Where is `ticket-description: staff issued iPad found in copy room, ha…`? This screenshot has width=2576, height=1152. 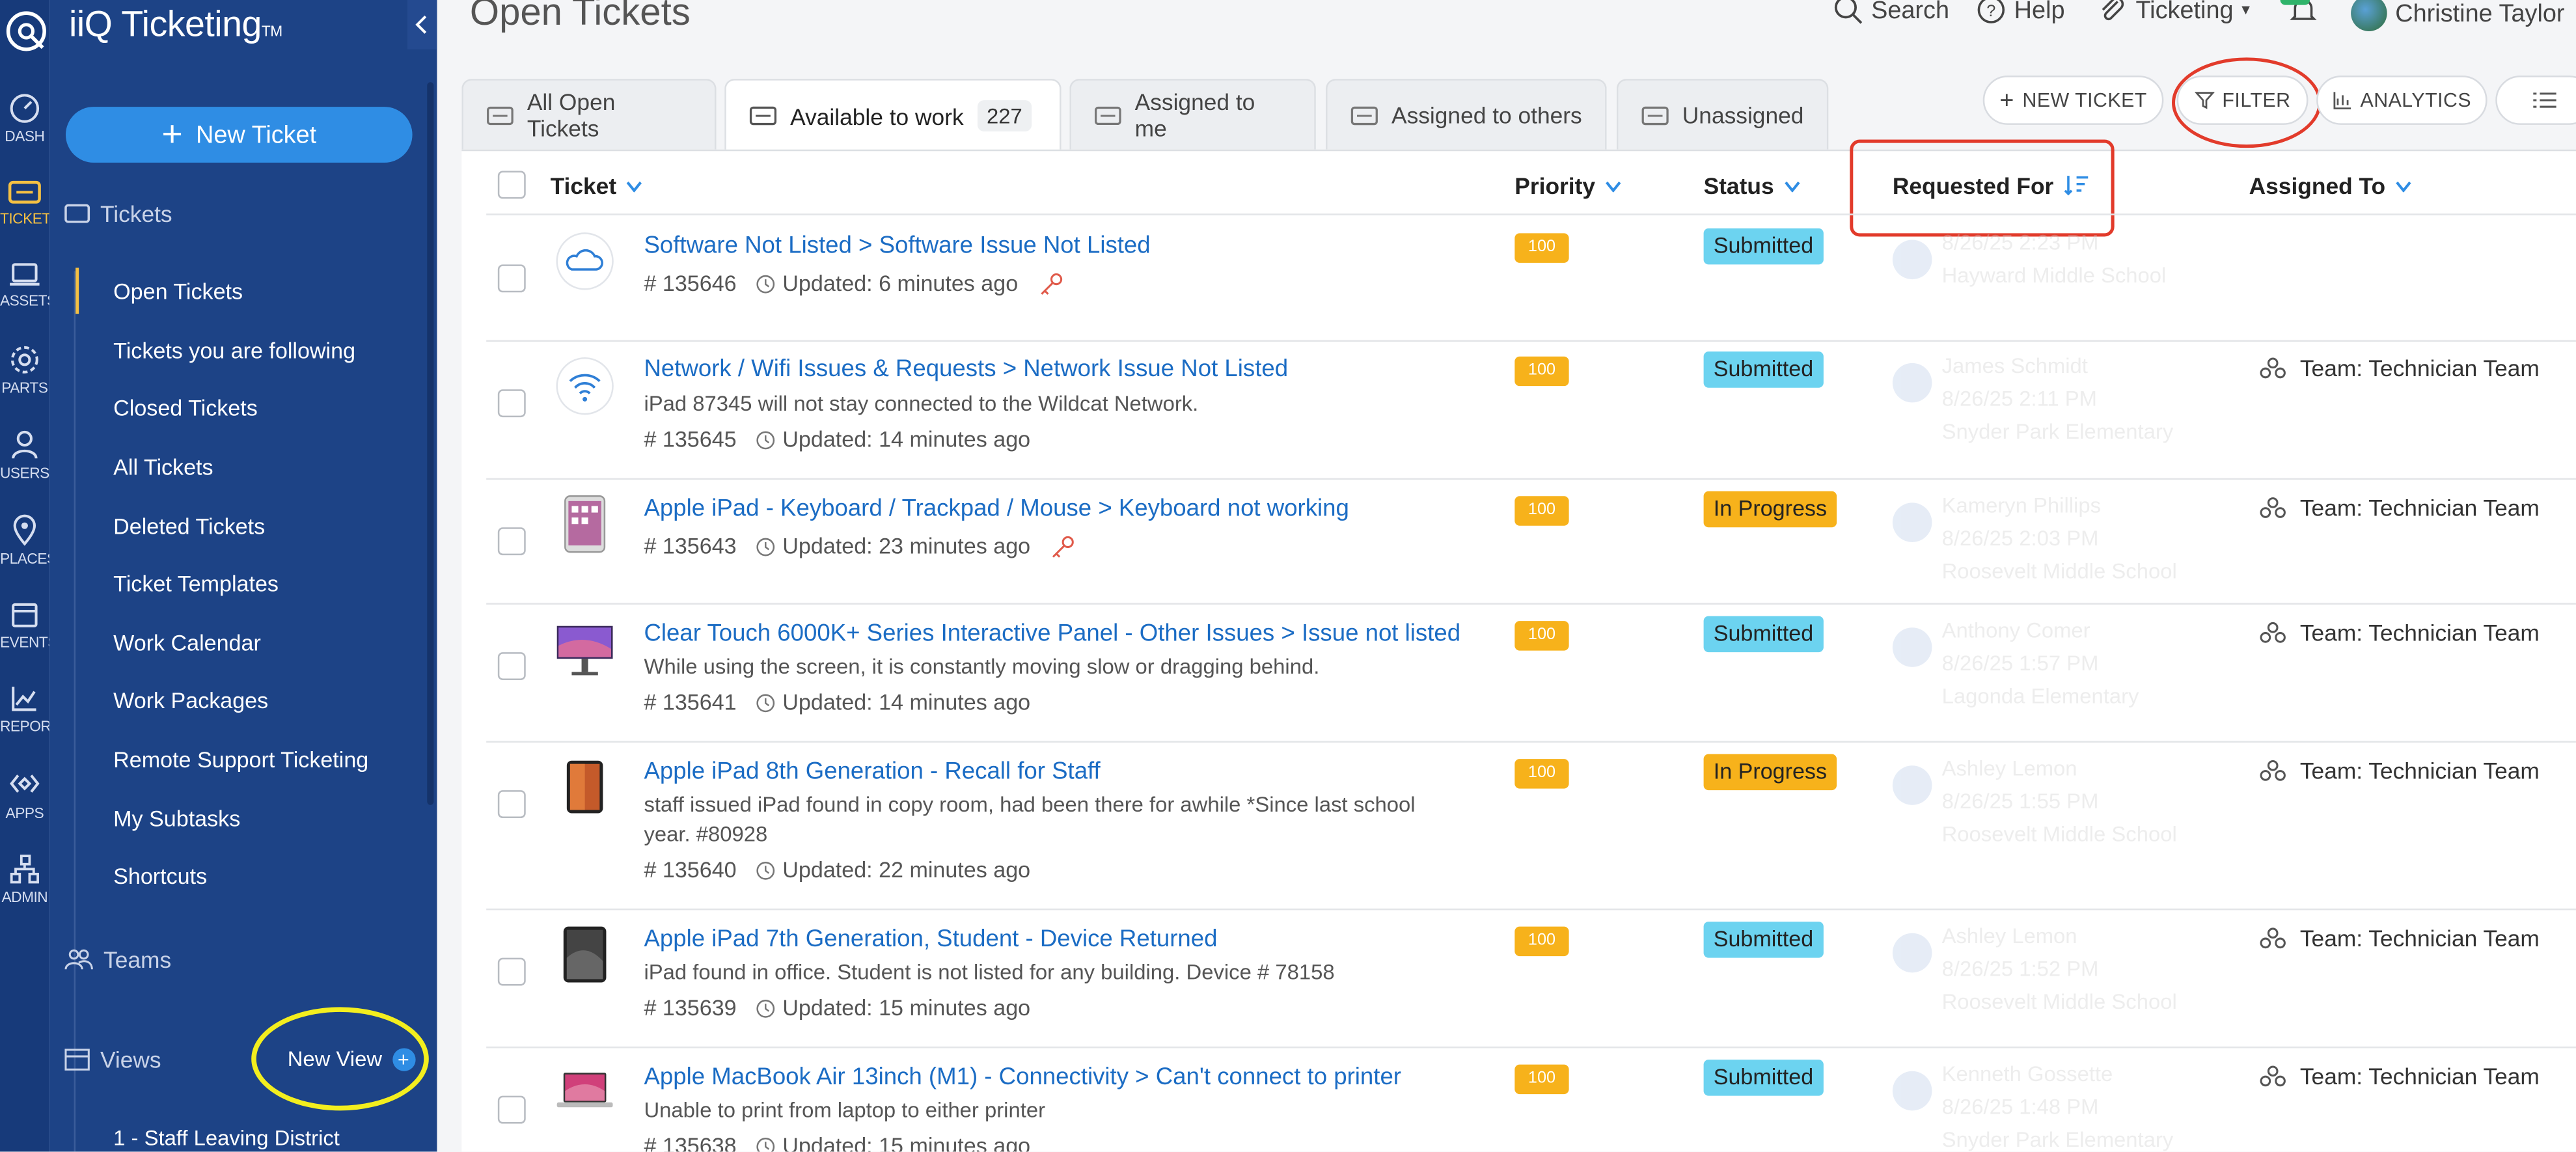 ticket-description: staff issued iPad found in copy room, ha… is located at coordinates (1030, 818).